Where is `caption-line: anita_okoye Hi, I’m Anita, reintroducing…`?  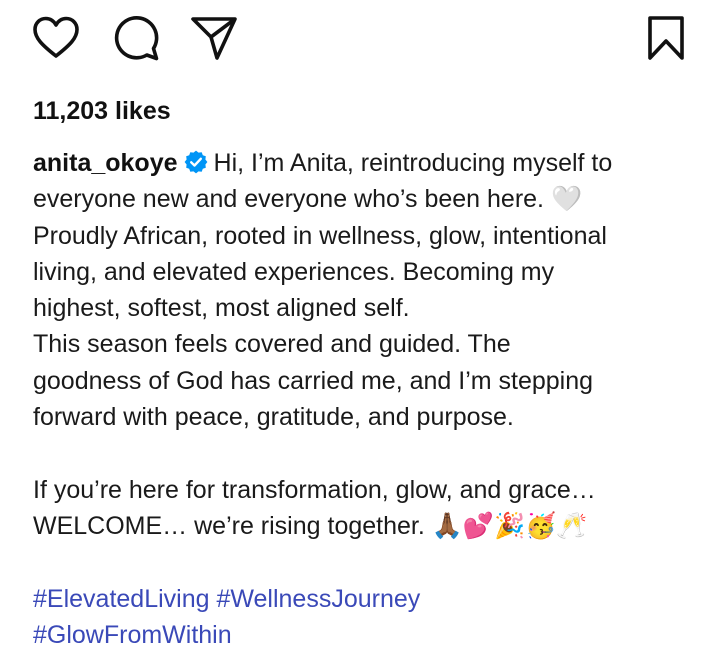 caption-line: anita_okoye Hi, I’m Anita, reintroducing… is located at coordinates (363, 163).